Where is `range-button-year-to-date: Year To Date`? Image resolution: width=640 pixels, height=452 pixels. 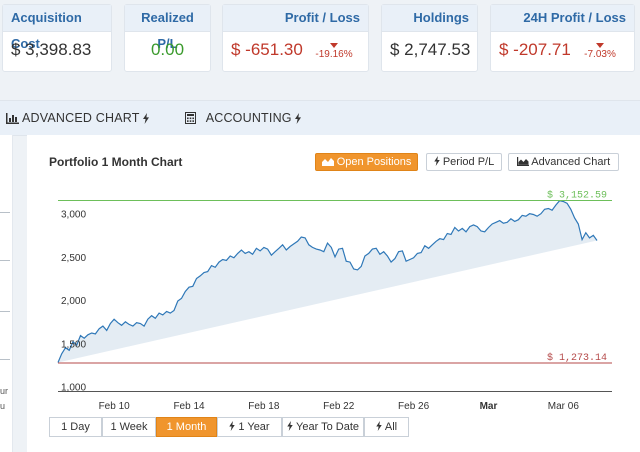 range-button-year-to-date: Year To Date is located at coordinates (323, 427).